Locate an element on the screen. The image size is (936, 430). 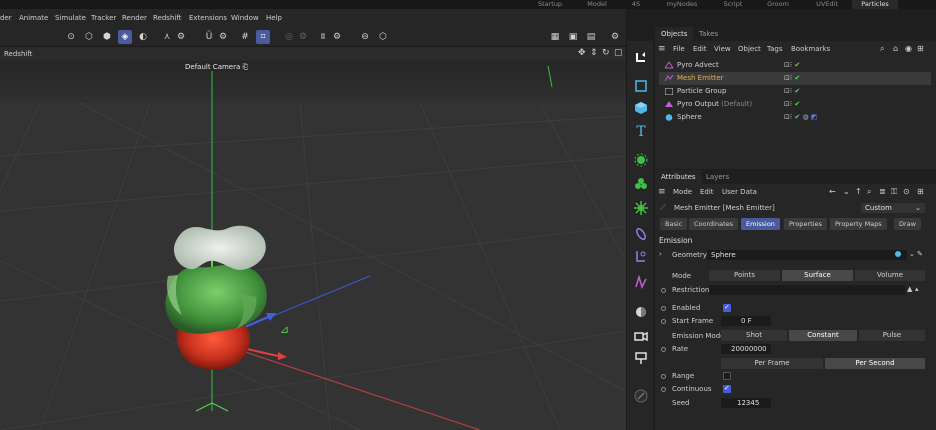
pen-tool-icon is located at coordinates (641, 396).